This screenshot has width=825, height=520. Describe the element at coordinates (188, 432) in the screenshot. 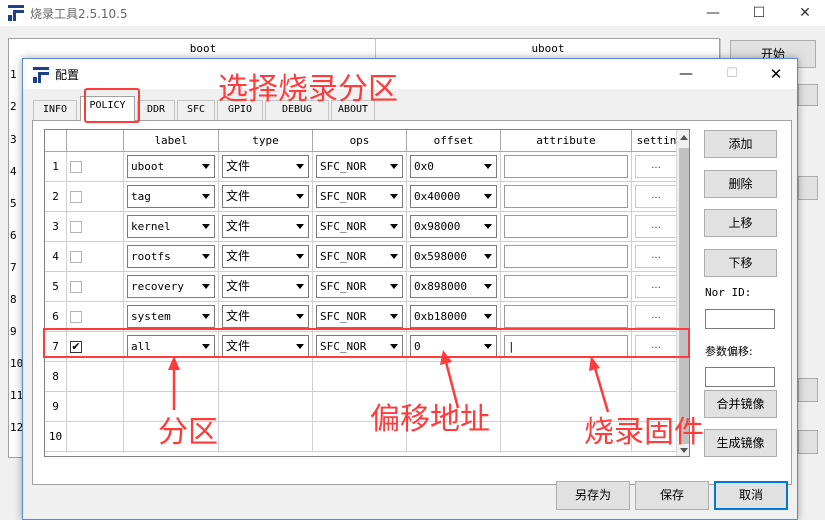

I see `annotation-partition: 分区` at that location.